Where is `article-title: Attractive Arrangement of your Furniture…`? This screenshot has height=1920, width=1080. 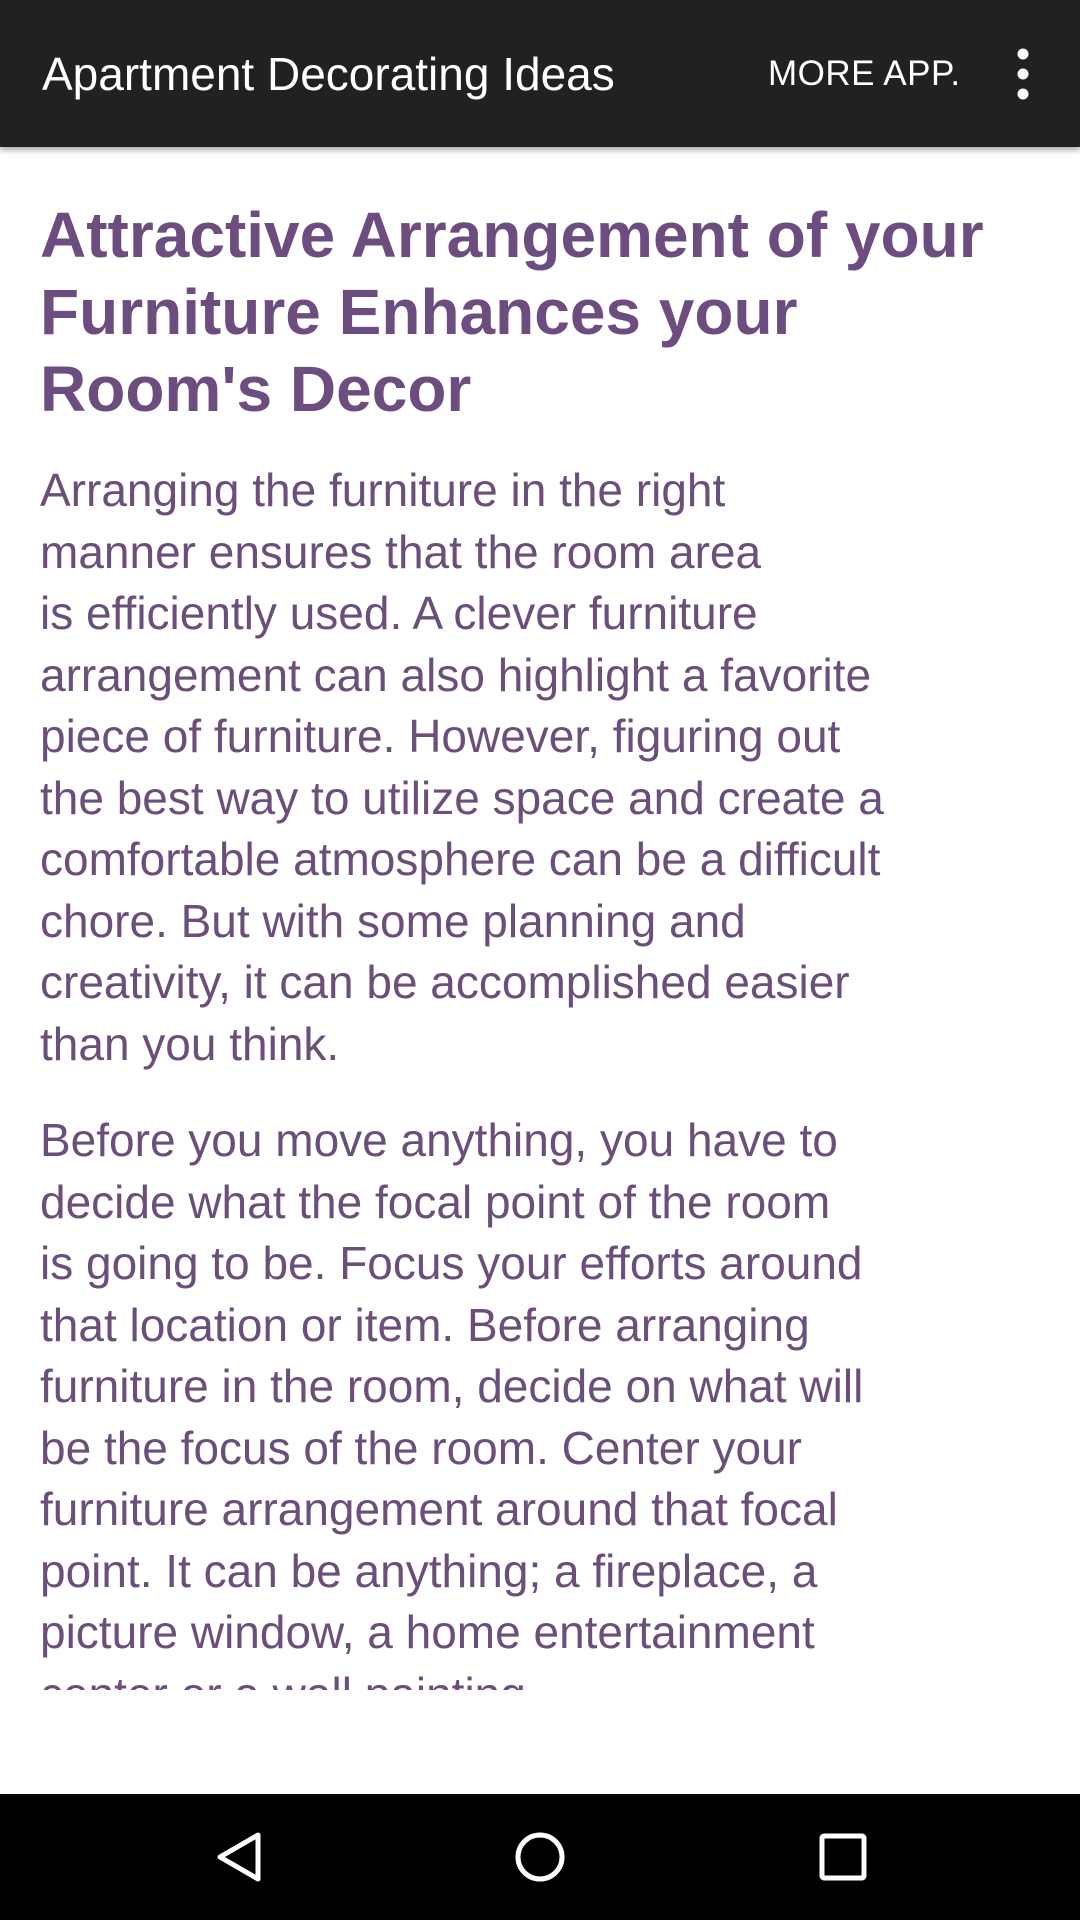 article-title: Attractive Arrangement of your Furniture… is located at coordinates (512, 312).